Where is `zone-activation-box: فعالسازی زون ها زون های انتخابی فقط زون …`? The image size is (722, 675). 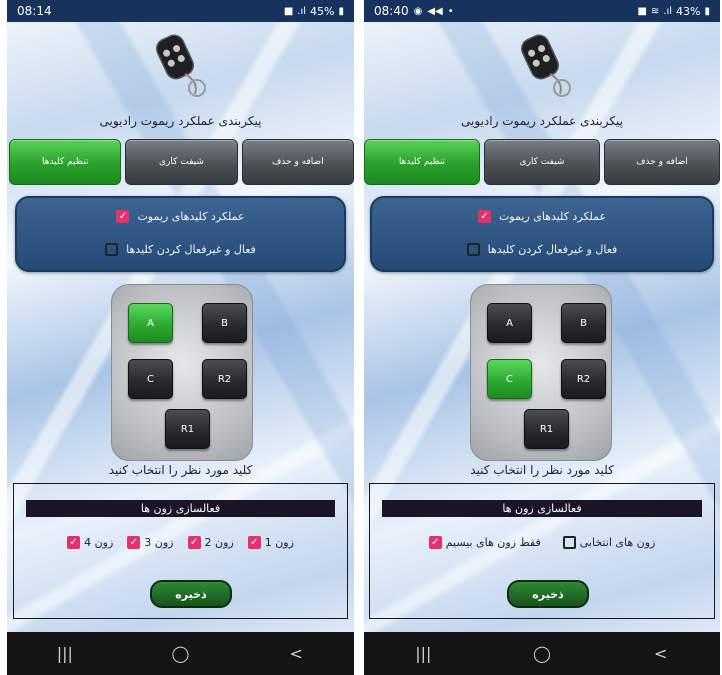 zone-activation-box: فعالسازی زون ها زون های انتخابی فقط زون … is located at coordinates (542, 551).